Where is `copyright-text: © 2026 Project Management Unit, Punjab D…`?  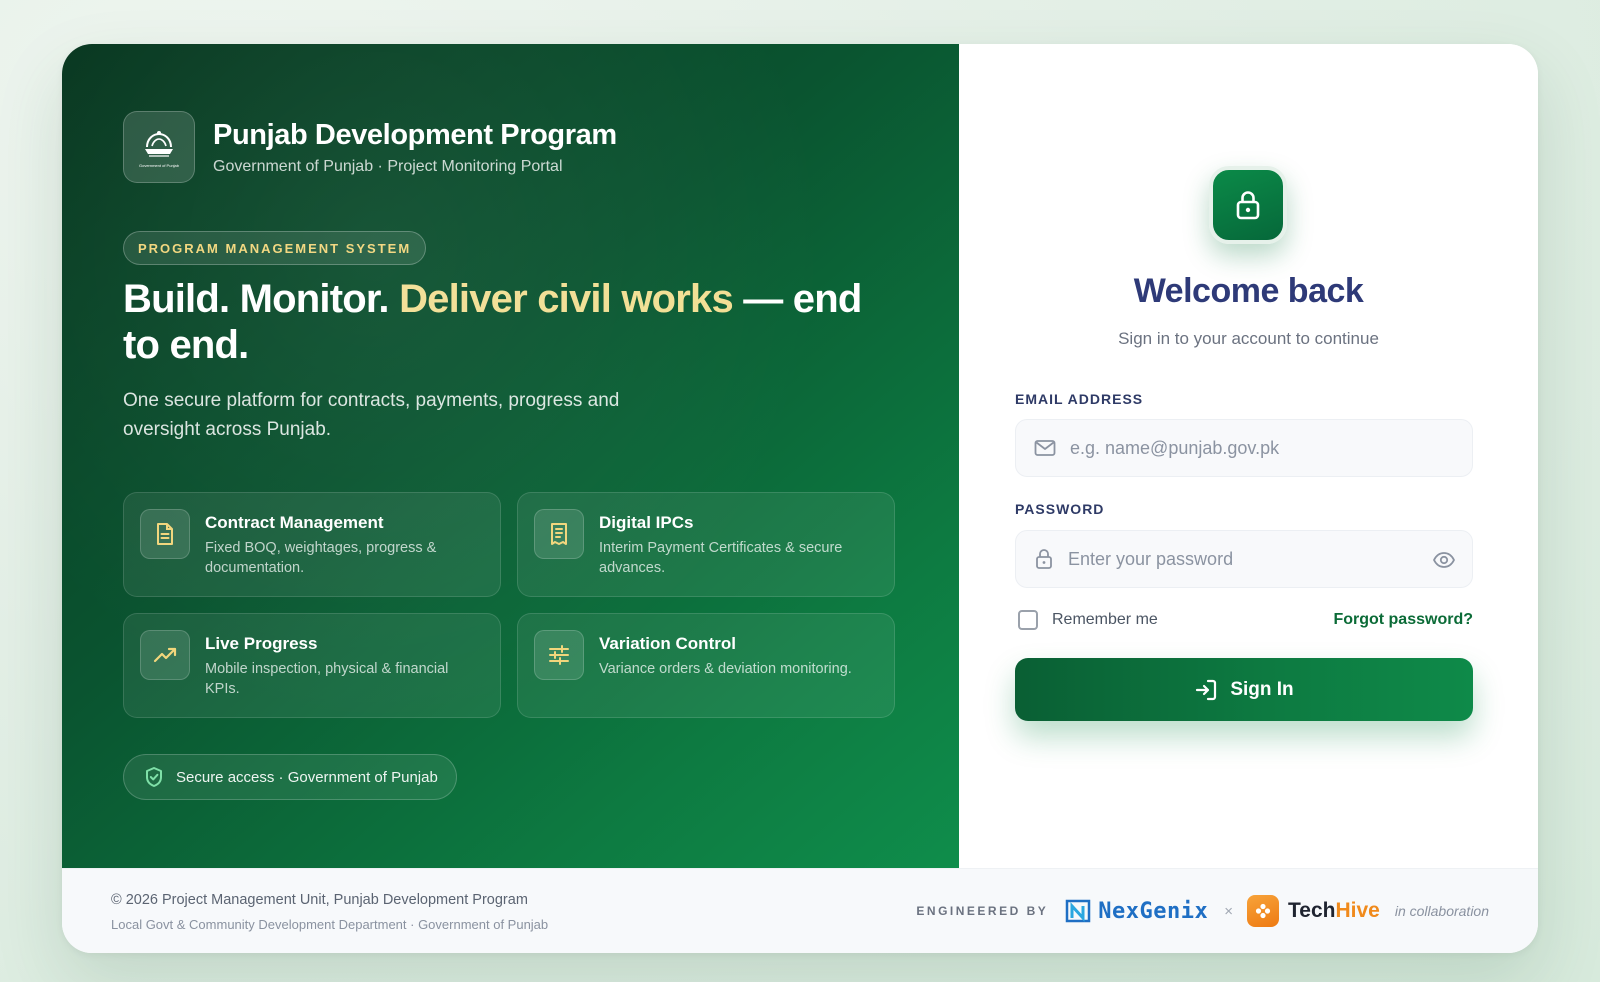 copyright-text: © 2026 Project Management Unit, Punjab D… is located at coordinates (319, 900).